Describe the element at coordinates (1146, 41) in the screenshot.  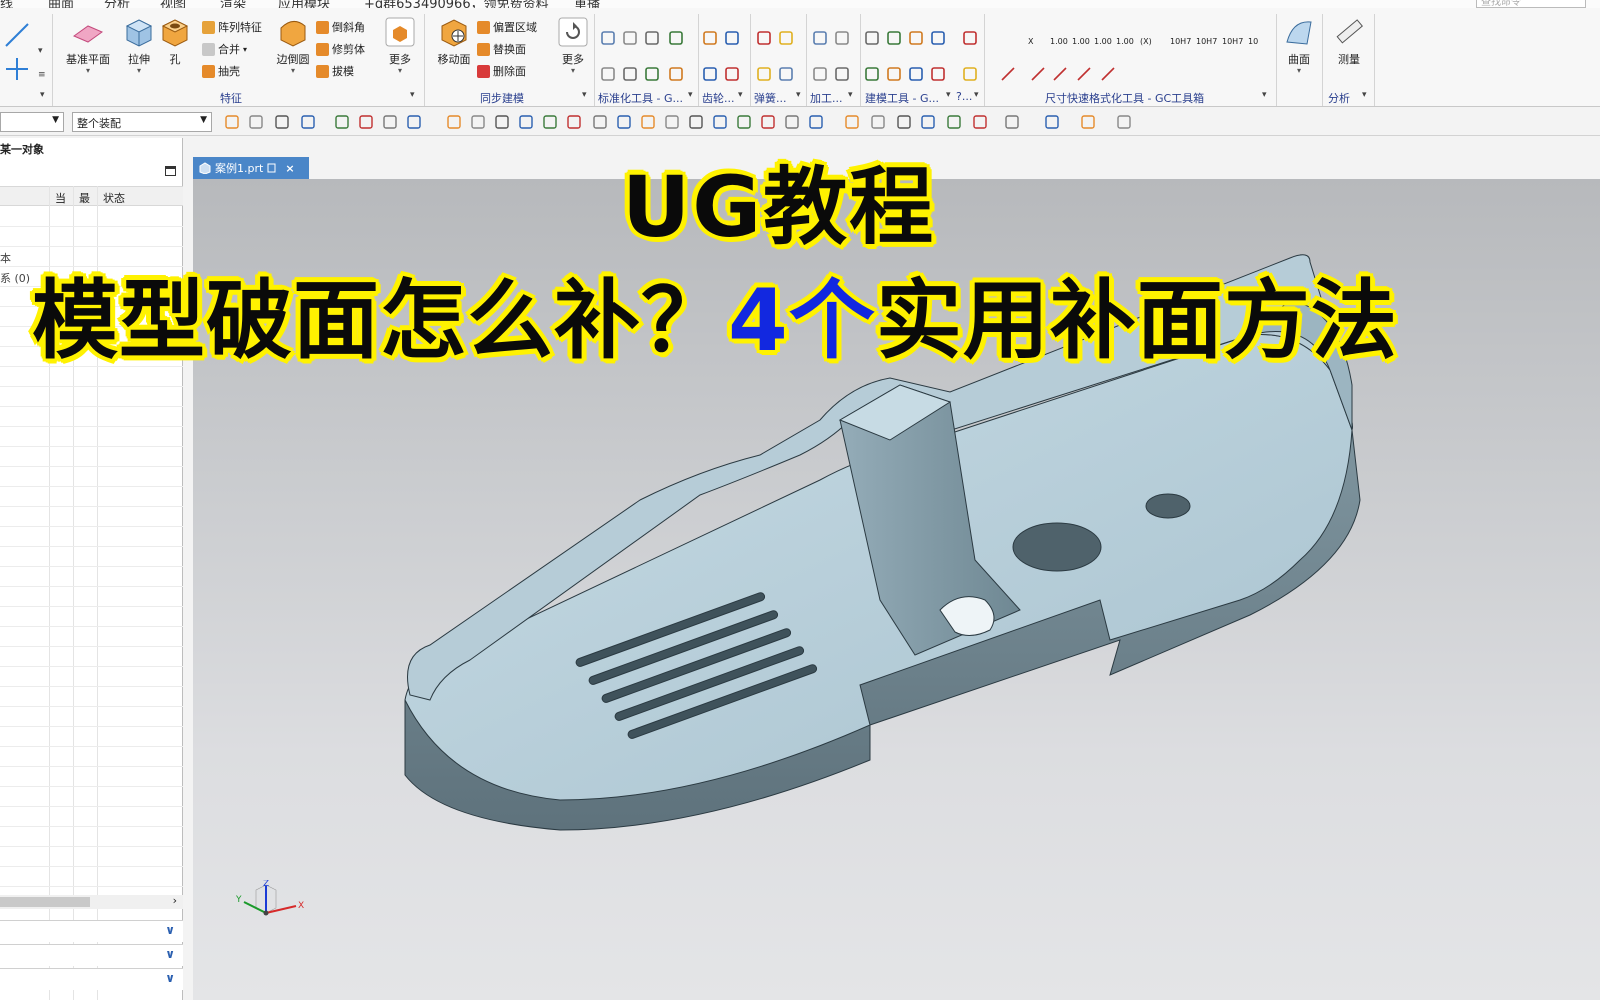
I see `dimension-format-button: (X)` at that location.